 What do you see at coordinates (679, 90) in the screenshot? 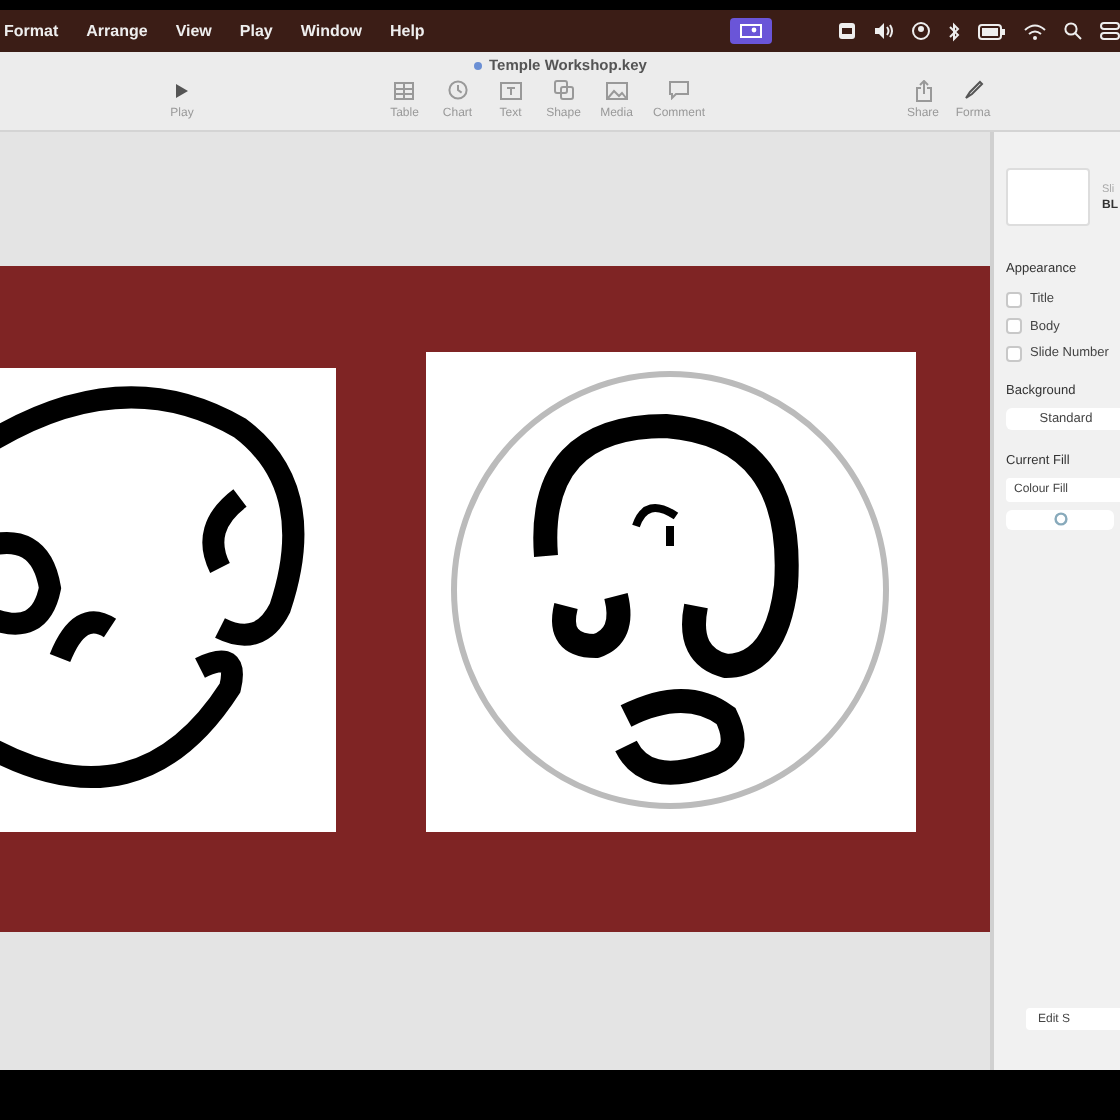
I see `comment-icon` at bounding box center [679, 90].